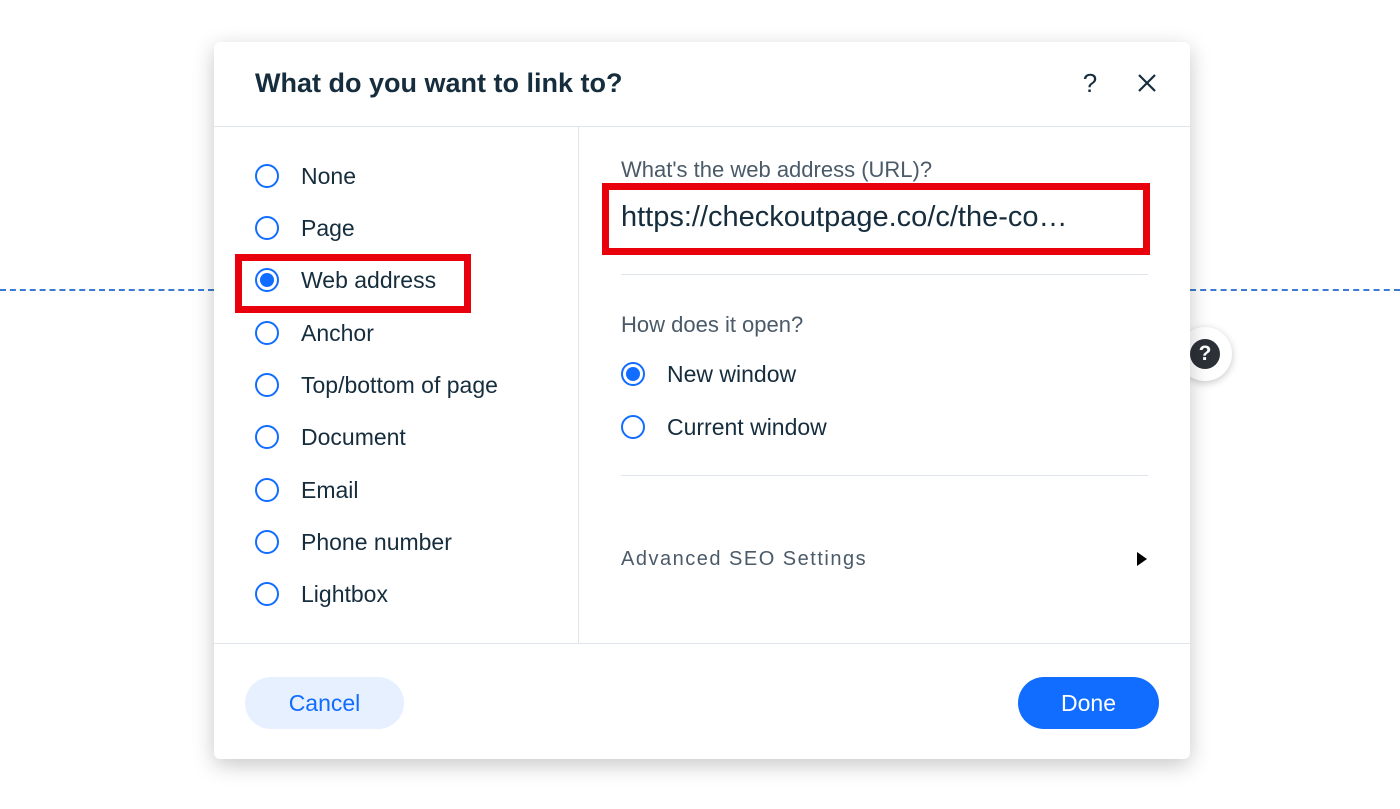 The width and height of the screenshot is (1400, 809). What do you see at coordinates (353, 283) in the screenshot?
I see `web-address-highlight-box` at bounding box center [353, 283].